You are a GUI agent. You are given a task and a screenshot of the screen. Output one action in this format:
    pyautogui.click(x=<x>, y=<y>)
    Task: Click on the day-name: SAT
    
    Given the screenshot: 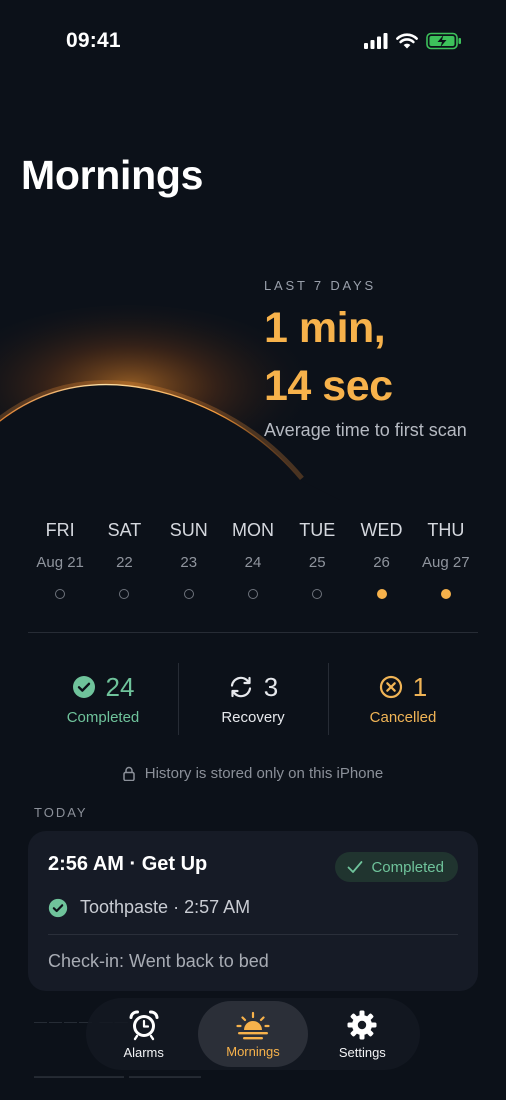 What is the action you would take?
    pyautogui.click(x=124, y=530)
    